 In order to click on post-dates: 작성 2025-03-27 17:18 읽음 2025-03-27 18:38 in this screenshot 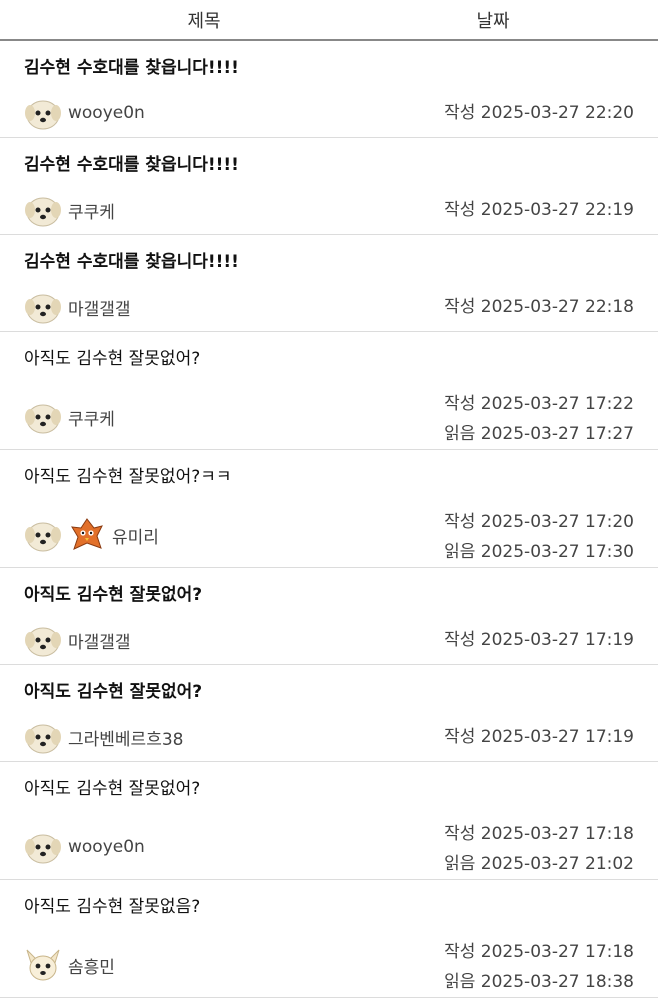, I will do `click(539, 967)`.